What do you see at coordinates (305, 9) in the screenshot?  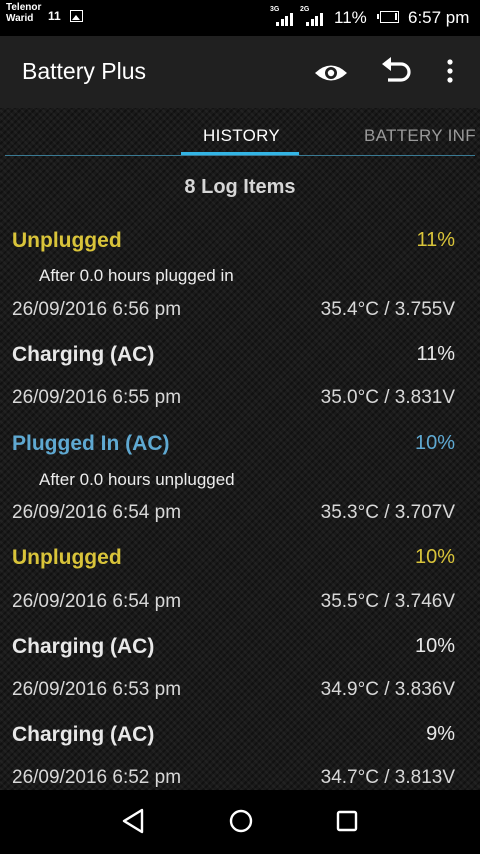 I see `network-type-2: 2G` at bounding box center [305, 9].